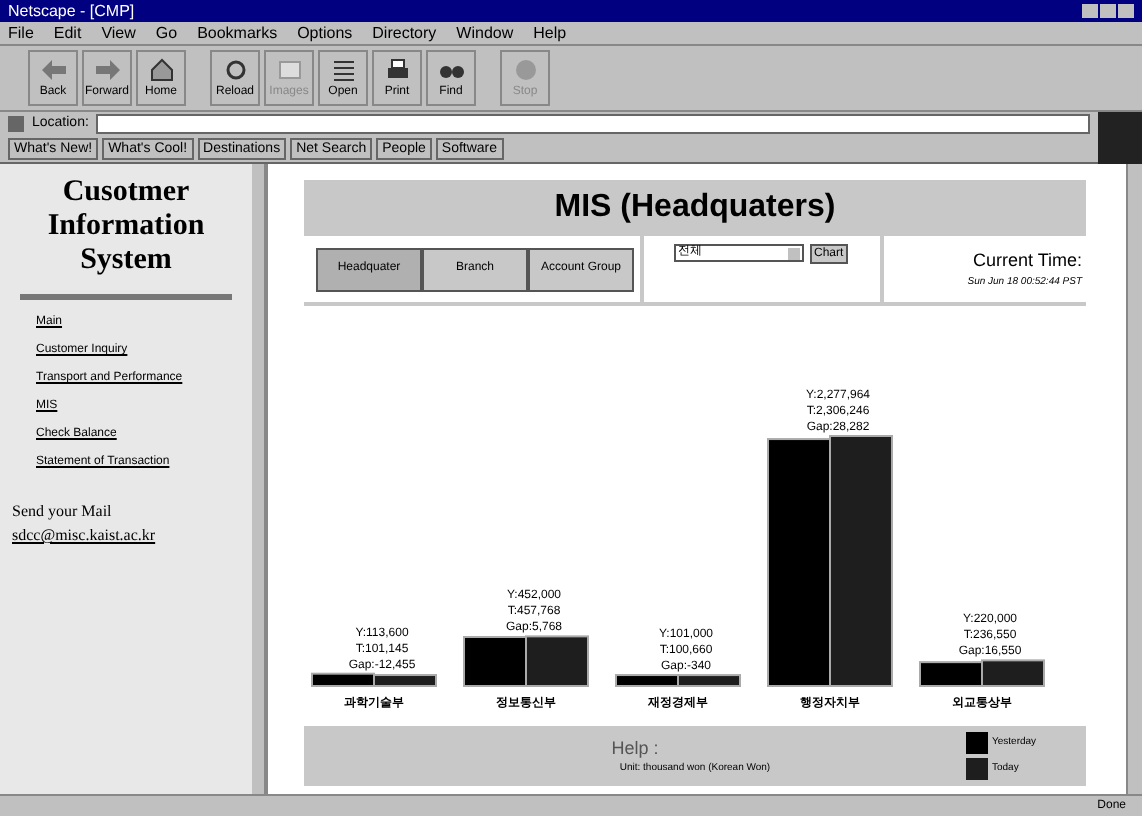 The image size is (1142, 816). Describe the element at coordinates (550, 33) in the screenshot. I see `menu-item: Help` at that location.